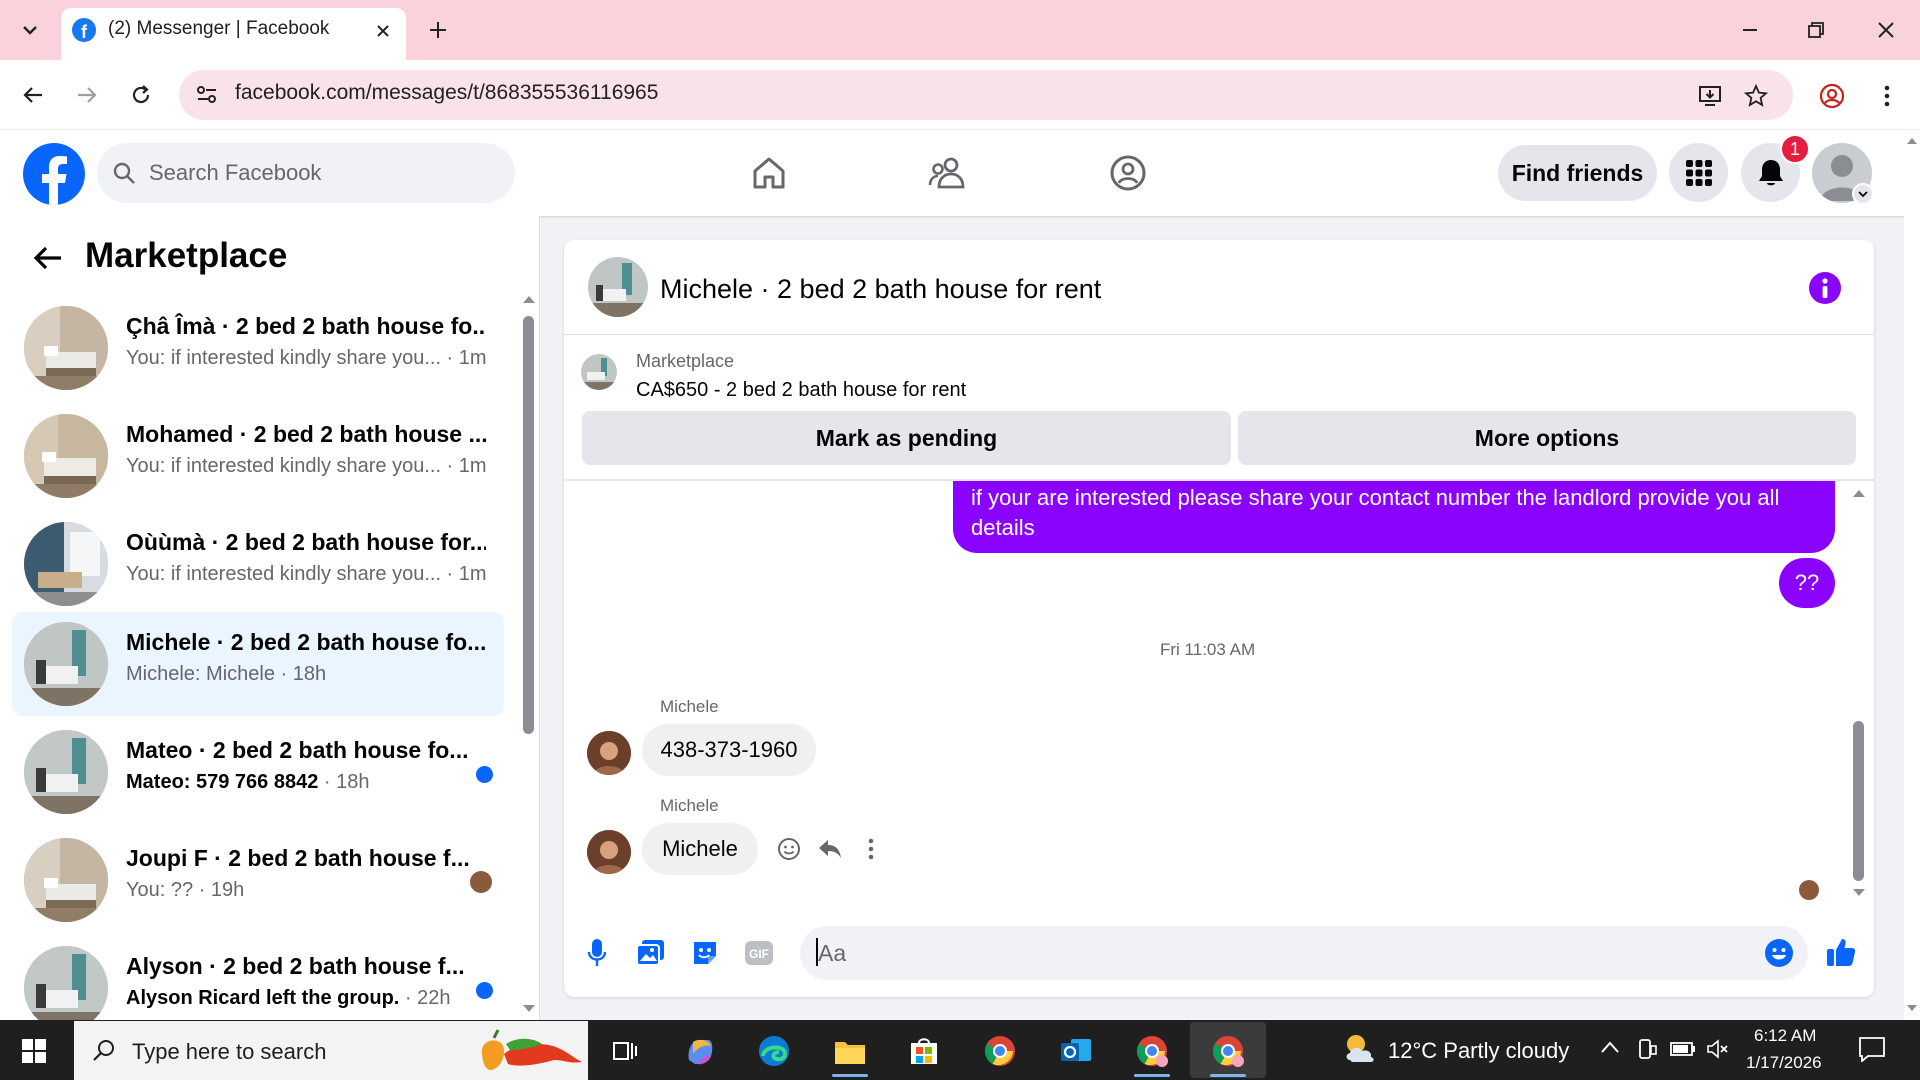 The height and width of the screenshot is (1080, 1920). I want to click on like-thumbs-up-icon, so click(1841, 952).